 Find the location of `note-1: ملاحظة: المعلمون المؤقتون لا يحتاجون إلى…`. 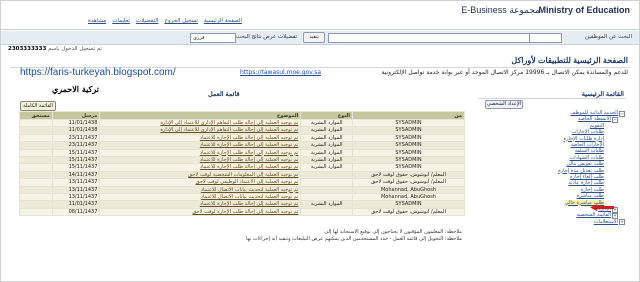

note-1: ملاحظة: المعلمون المؤقتون لا يحتاجون إلى… is located at coordinates (393, 232).